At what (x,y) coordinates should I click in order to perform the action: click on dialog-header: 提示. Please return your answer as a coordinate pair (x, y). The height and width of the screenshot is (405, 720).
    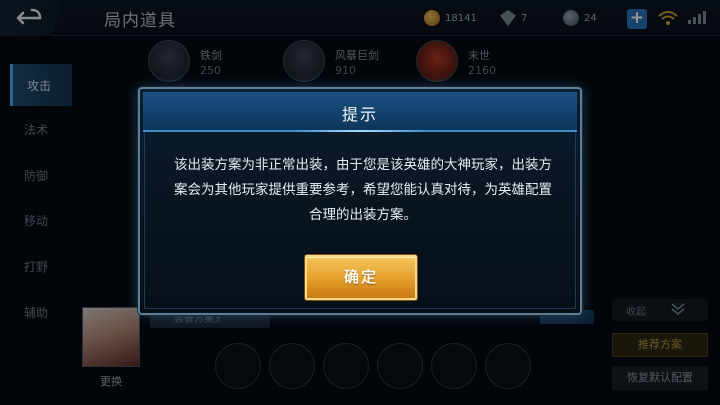
    Looking at the image, I should click on (360, 112).